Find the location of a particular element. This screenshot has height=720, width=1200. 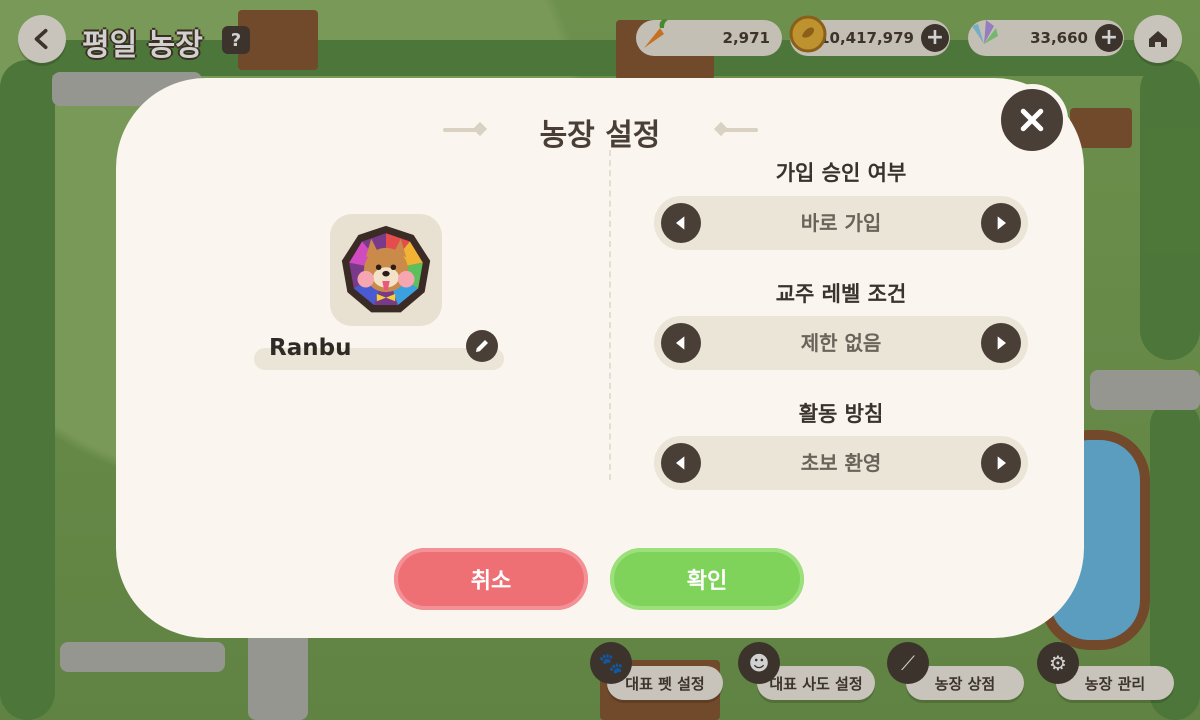

join-approval-value: 바로 가입 is located at coordinates (841, 223).